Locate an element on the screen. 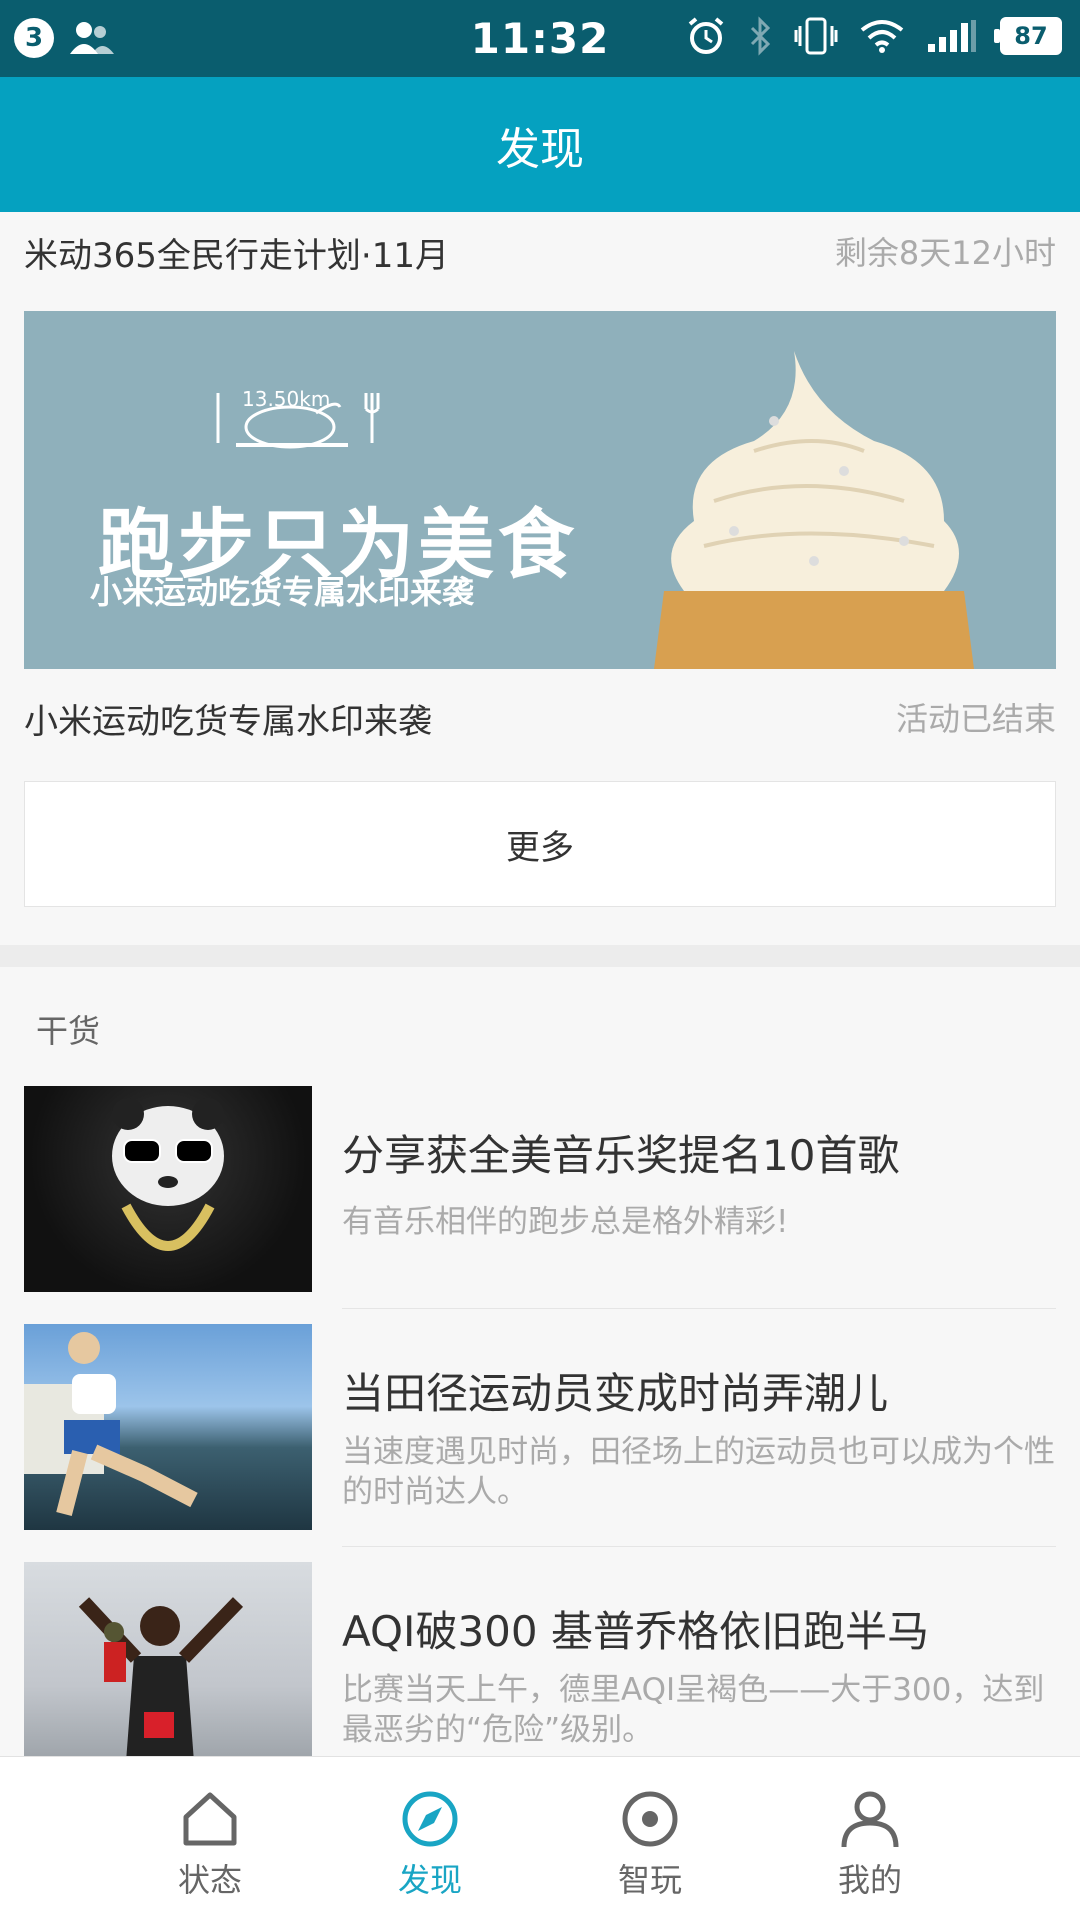  nav-item-smart-play: 智玩 is located at coordinates (650, 1839).